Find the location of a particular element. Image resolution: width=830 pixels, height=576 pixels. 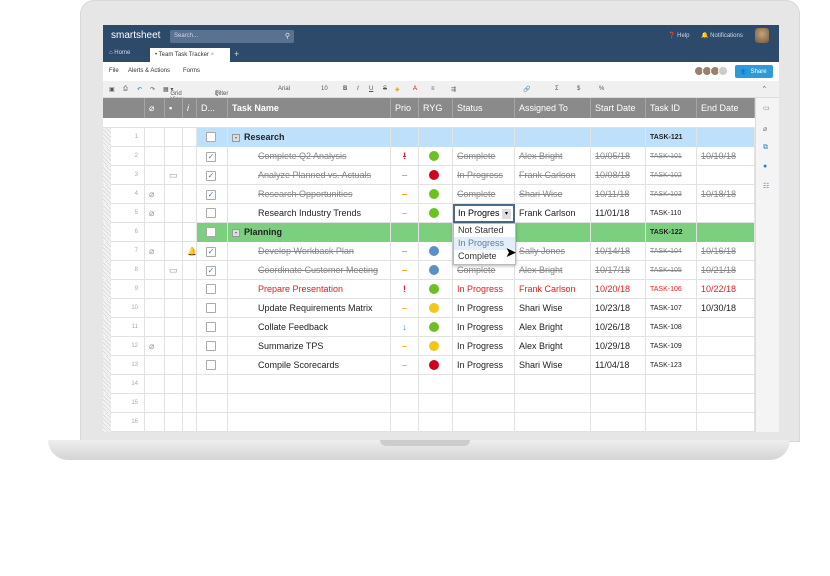

start-date-cell: 10/20/18 is located at coordinates (618, 289).